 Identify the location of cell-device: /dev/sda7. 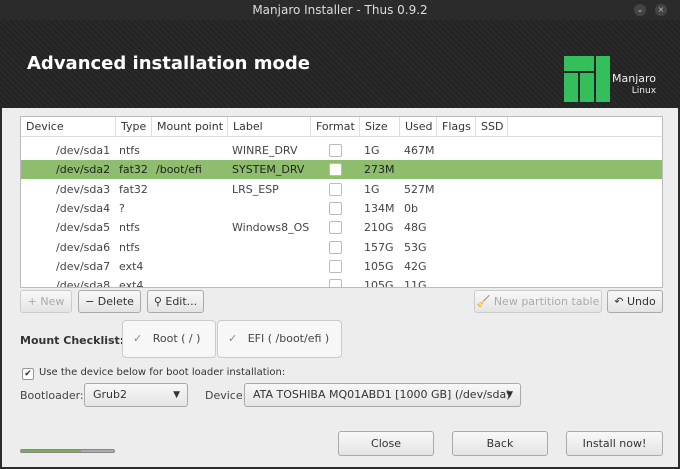
(83, 266).